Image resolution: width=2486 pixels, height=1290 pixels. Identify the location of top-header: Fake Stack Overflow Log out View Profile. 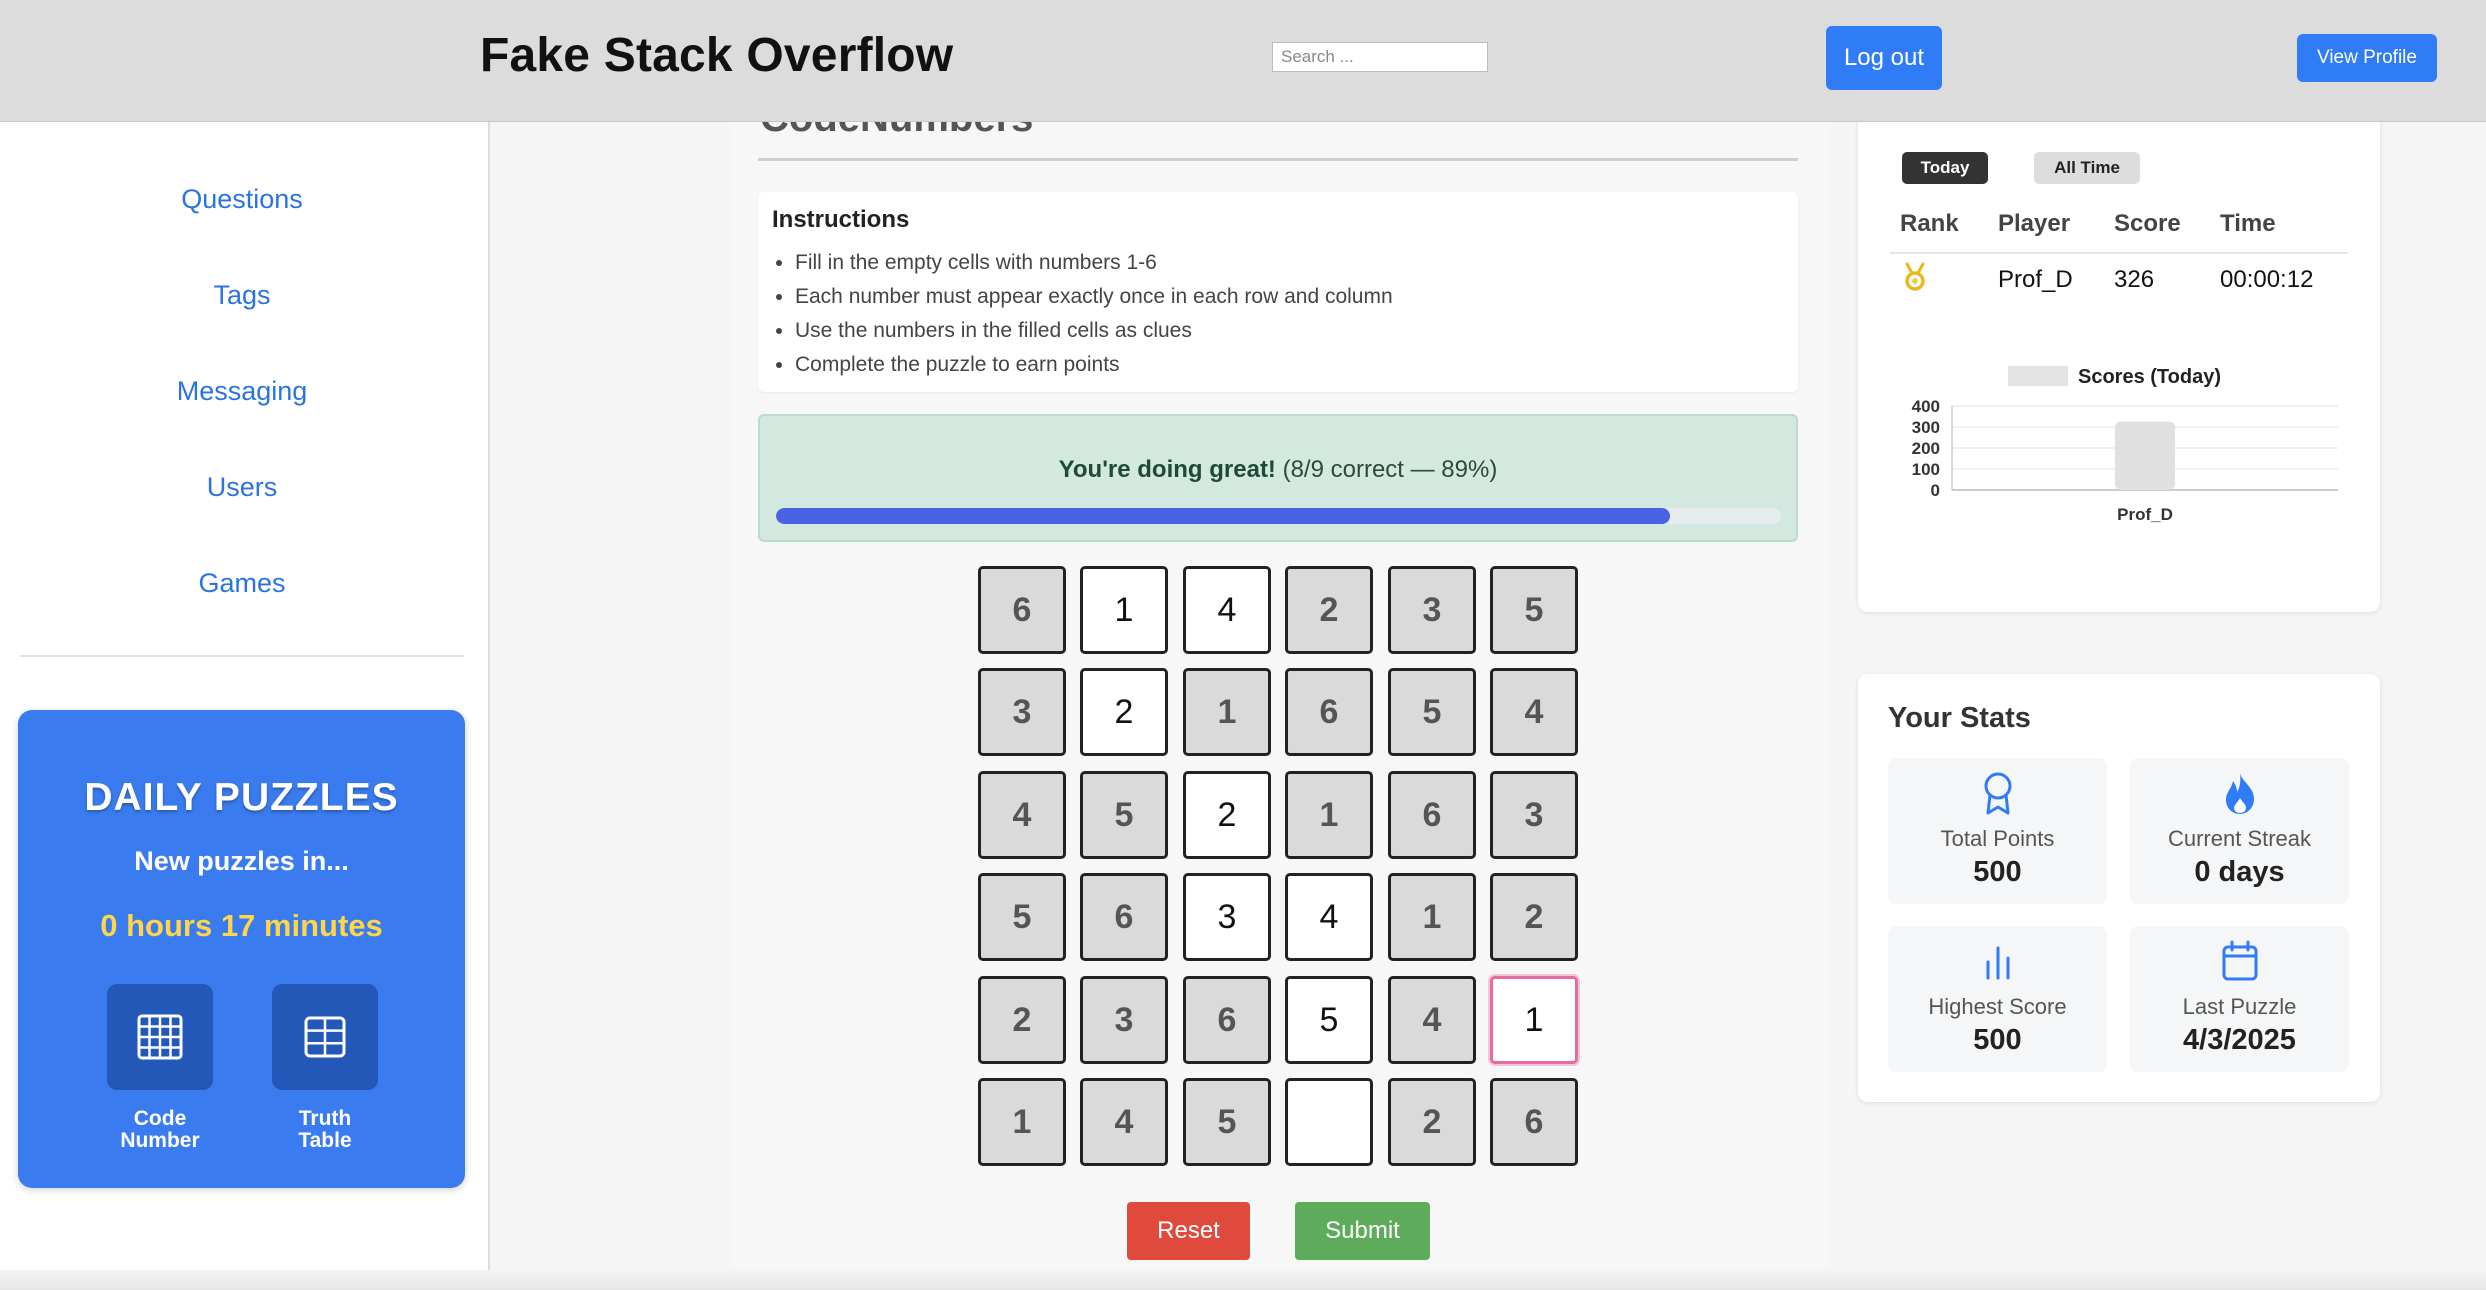
(1243, 61).